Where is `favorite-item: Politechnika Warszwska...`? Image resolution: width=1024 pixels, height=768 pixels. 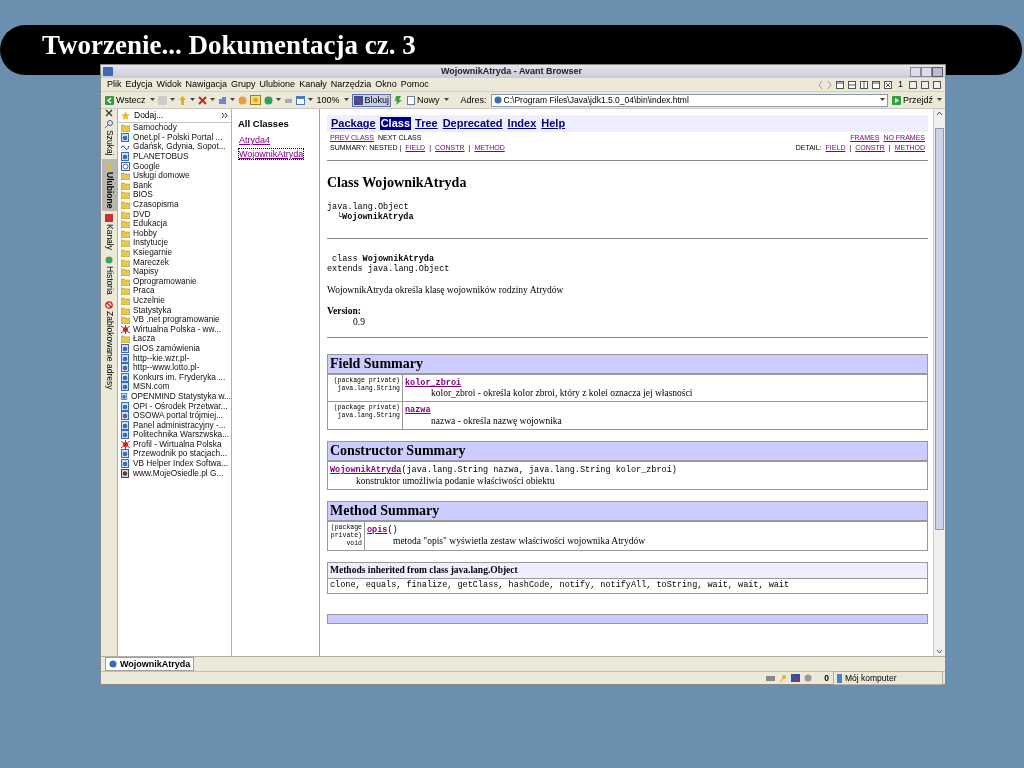
favorite-item: Politechnika Warszwska... is located at coordinates (174, 435).